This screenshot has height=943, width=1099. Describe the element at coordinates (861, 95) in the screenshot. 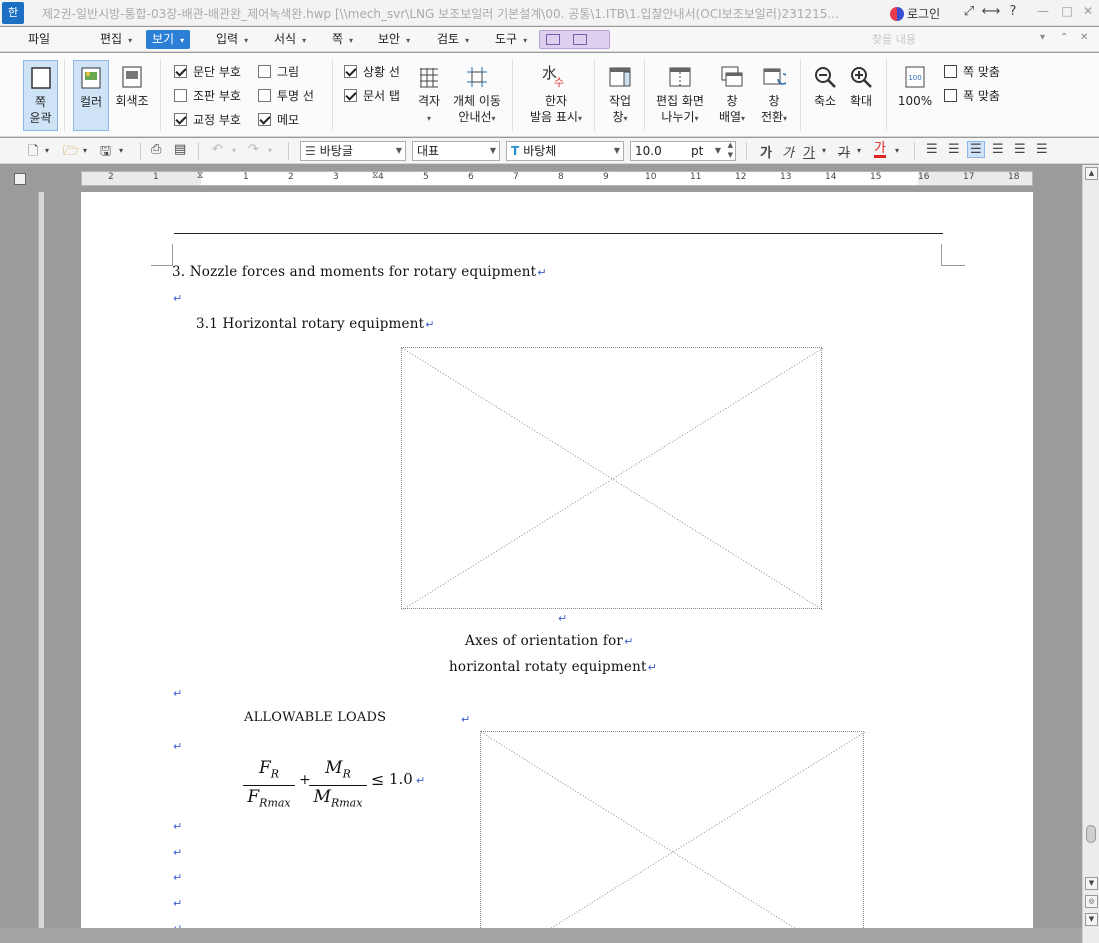

I see `zoom-in-button: 확대` at that location.